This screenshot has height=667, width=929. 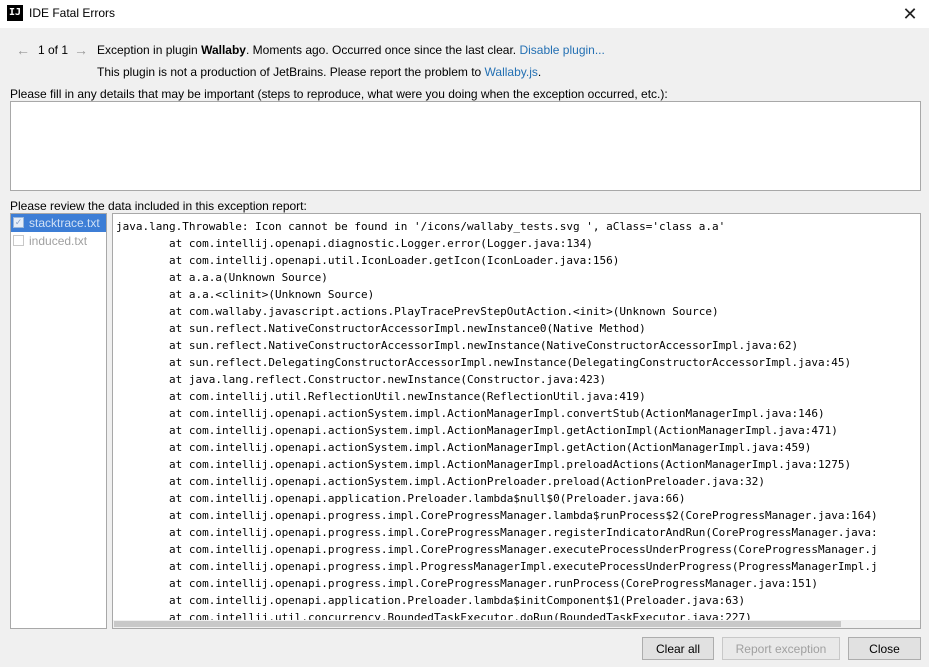 I want to click on horizontal-scrollbar, so click(x=516, y=624).